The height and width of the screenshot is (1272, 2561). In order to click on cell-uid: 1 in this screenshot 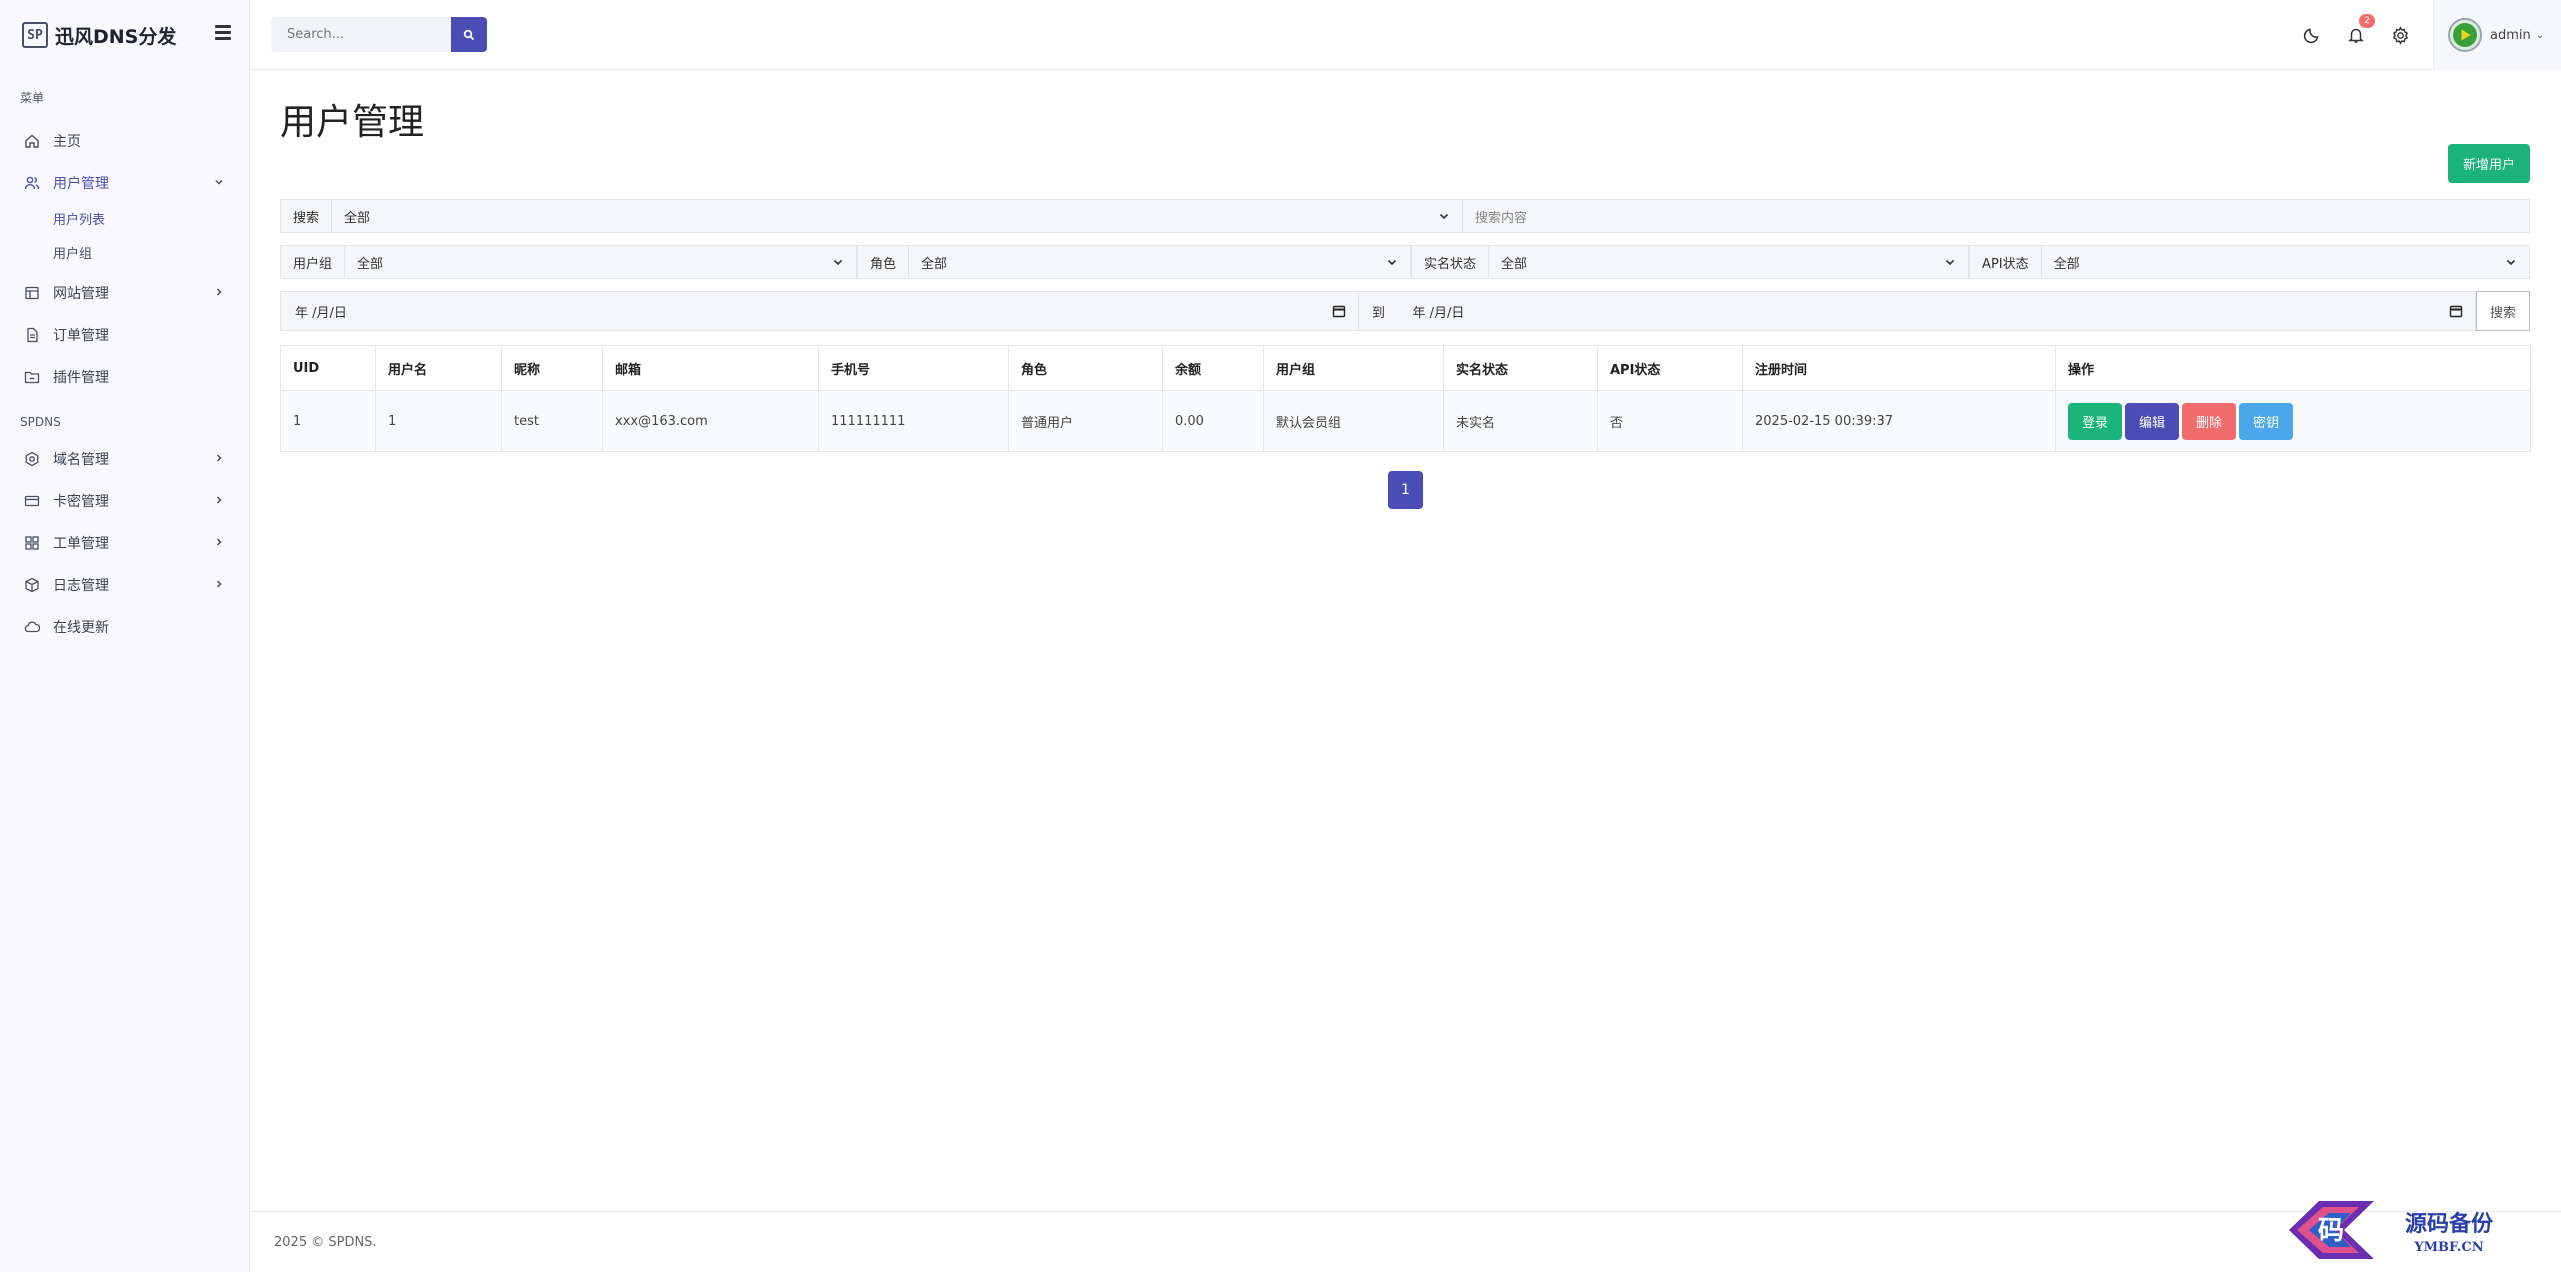, I will do `click(328, 421)`.